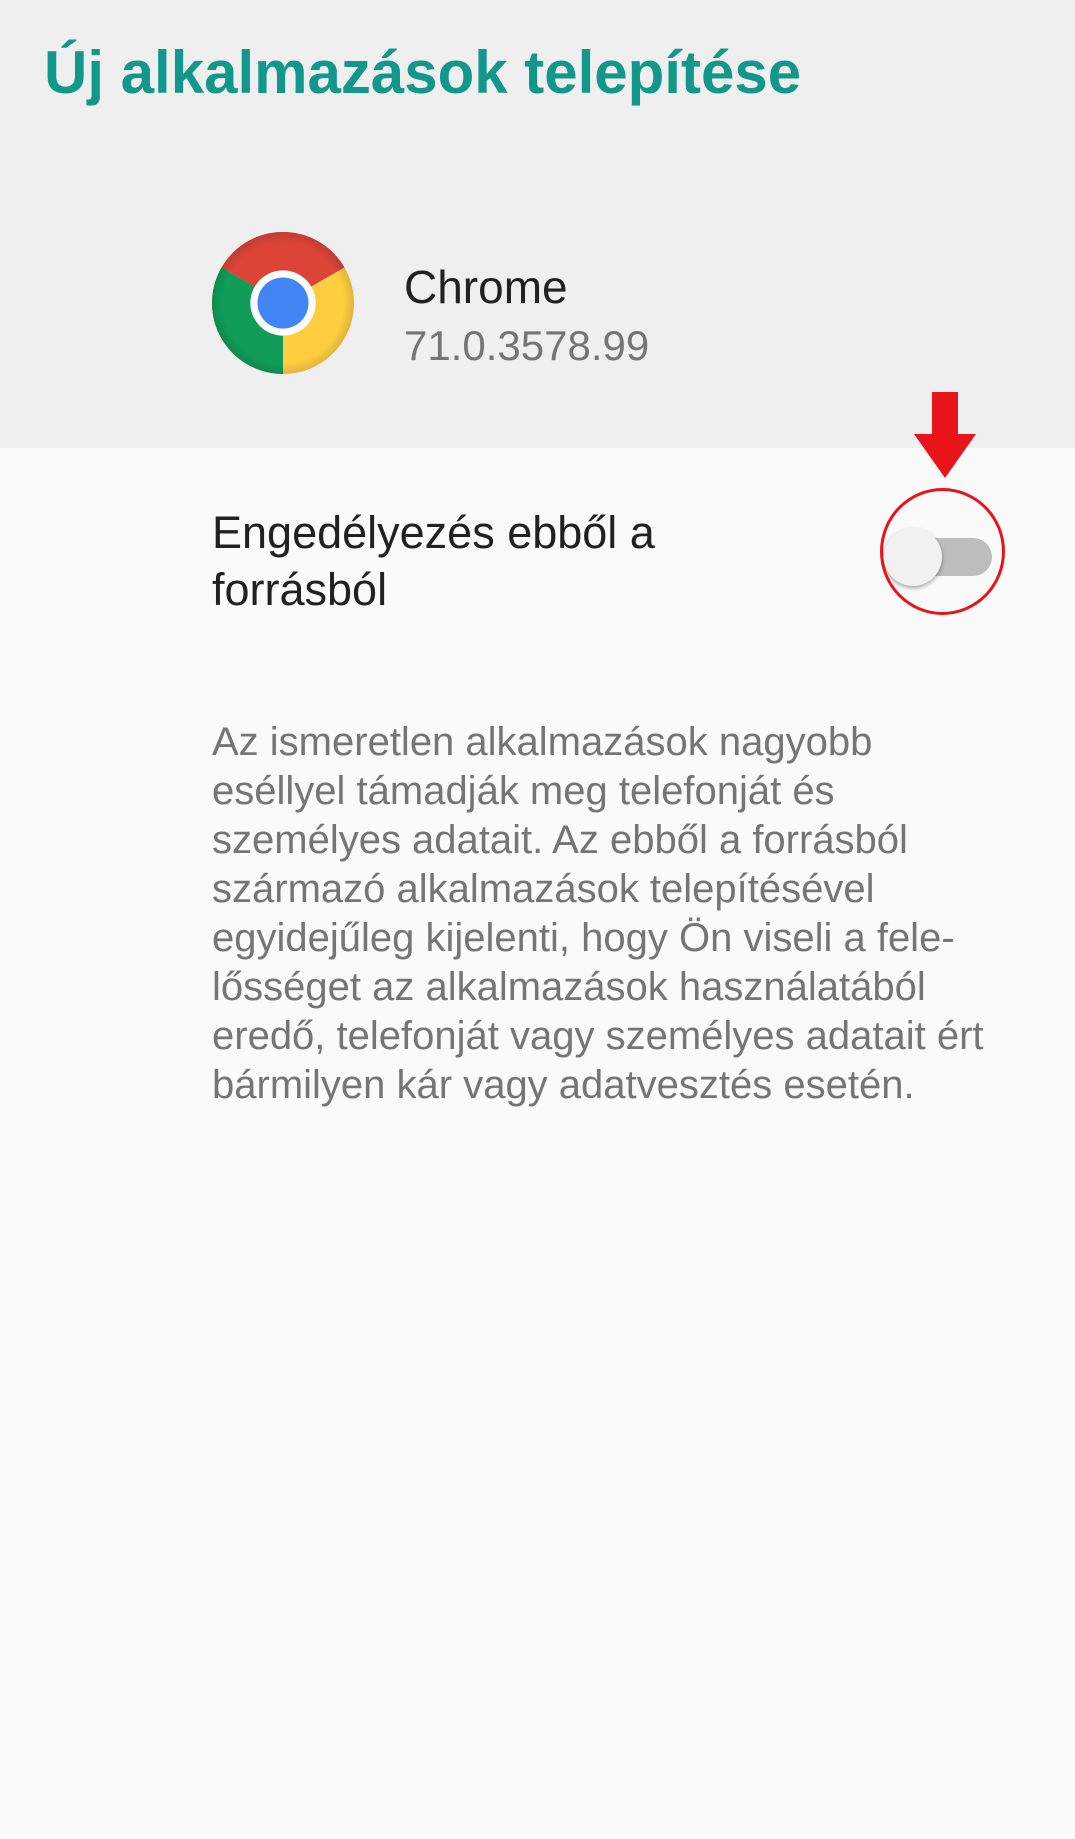  What do you see at coordinates (945, 435) in the screenshot?
I see `annotation-arrow-down-icon` at bounding box center [945, 435].